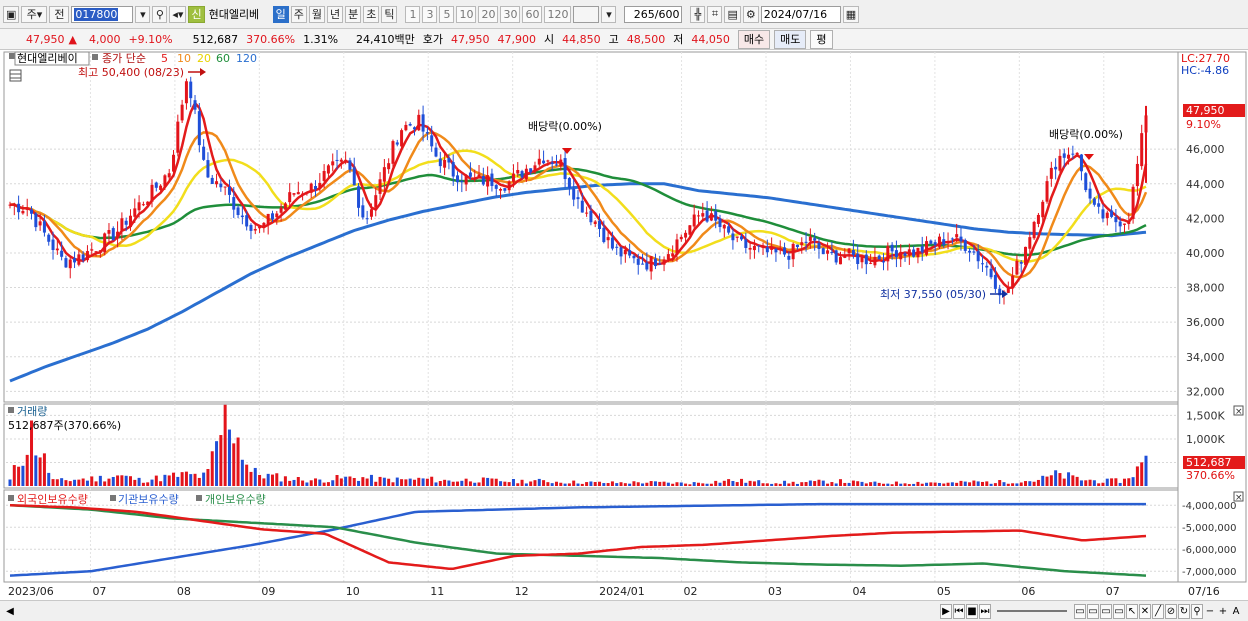  I want to click on individual-toggle-icon, so click(199, 498).